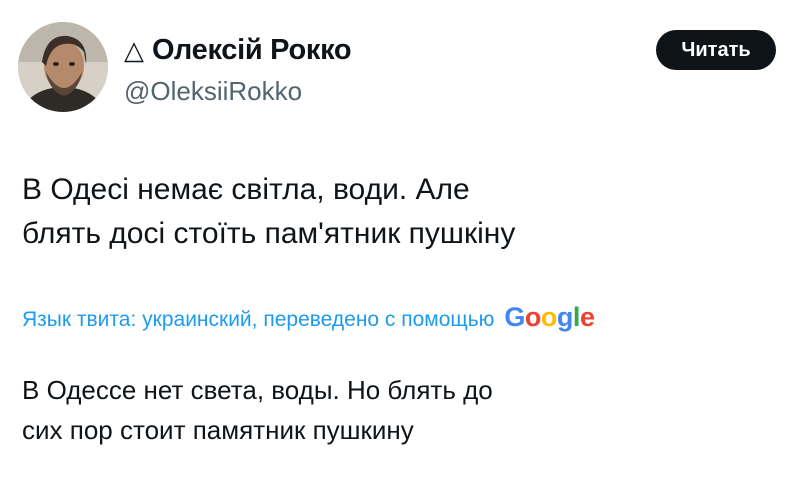  I want to click on avatar-photo-icon, so click(63, 67).